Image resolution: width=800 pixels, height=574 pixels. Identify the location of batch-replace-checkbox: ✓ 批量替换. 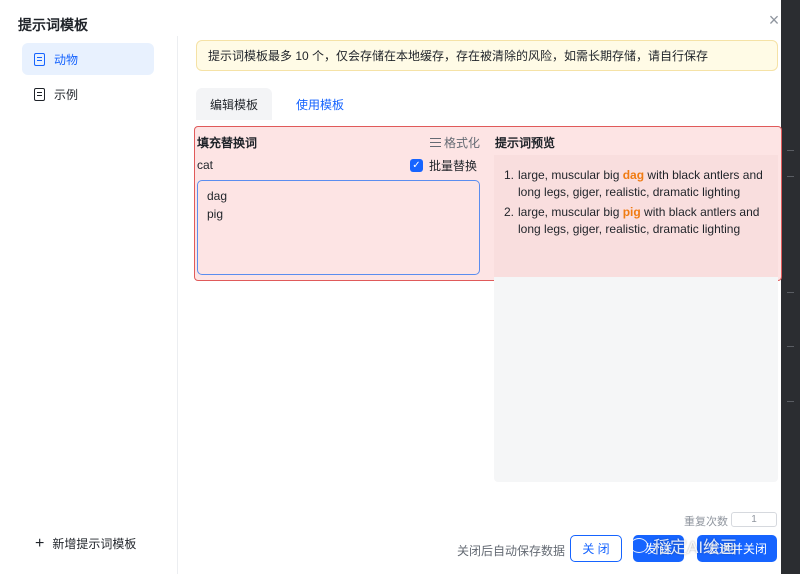
(443, 165).